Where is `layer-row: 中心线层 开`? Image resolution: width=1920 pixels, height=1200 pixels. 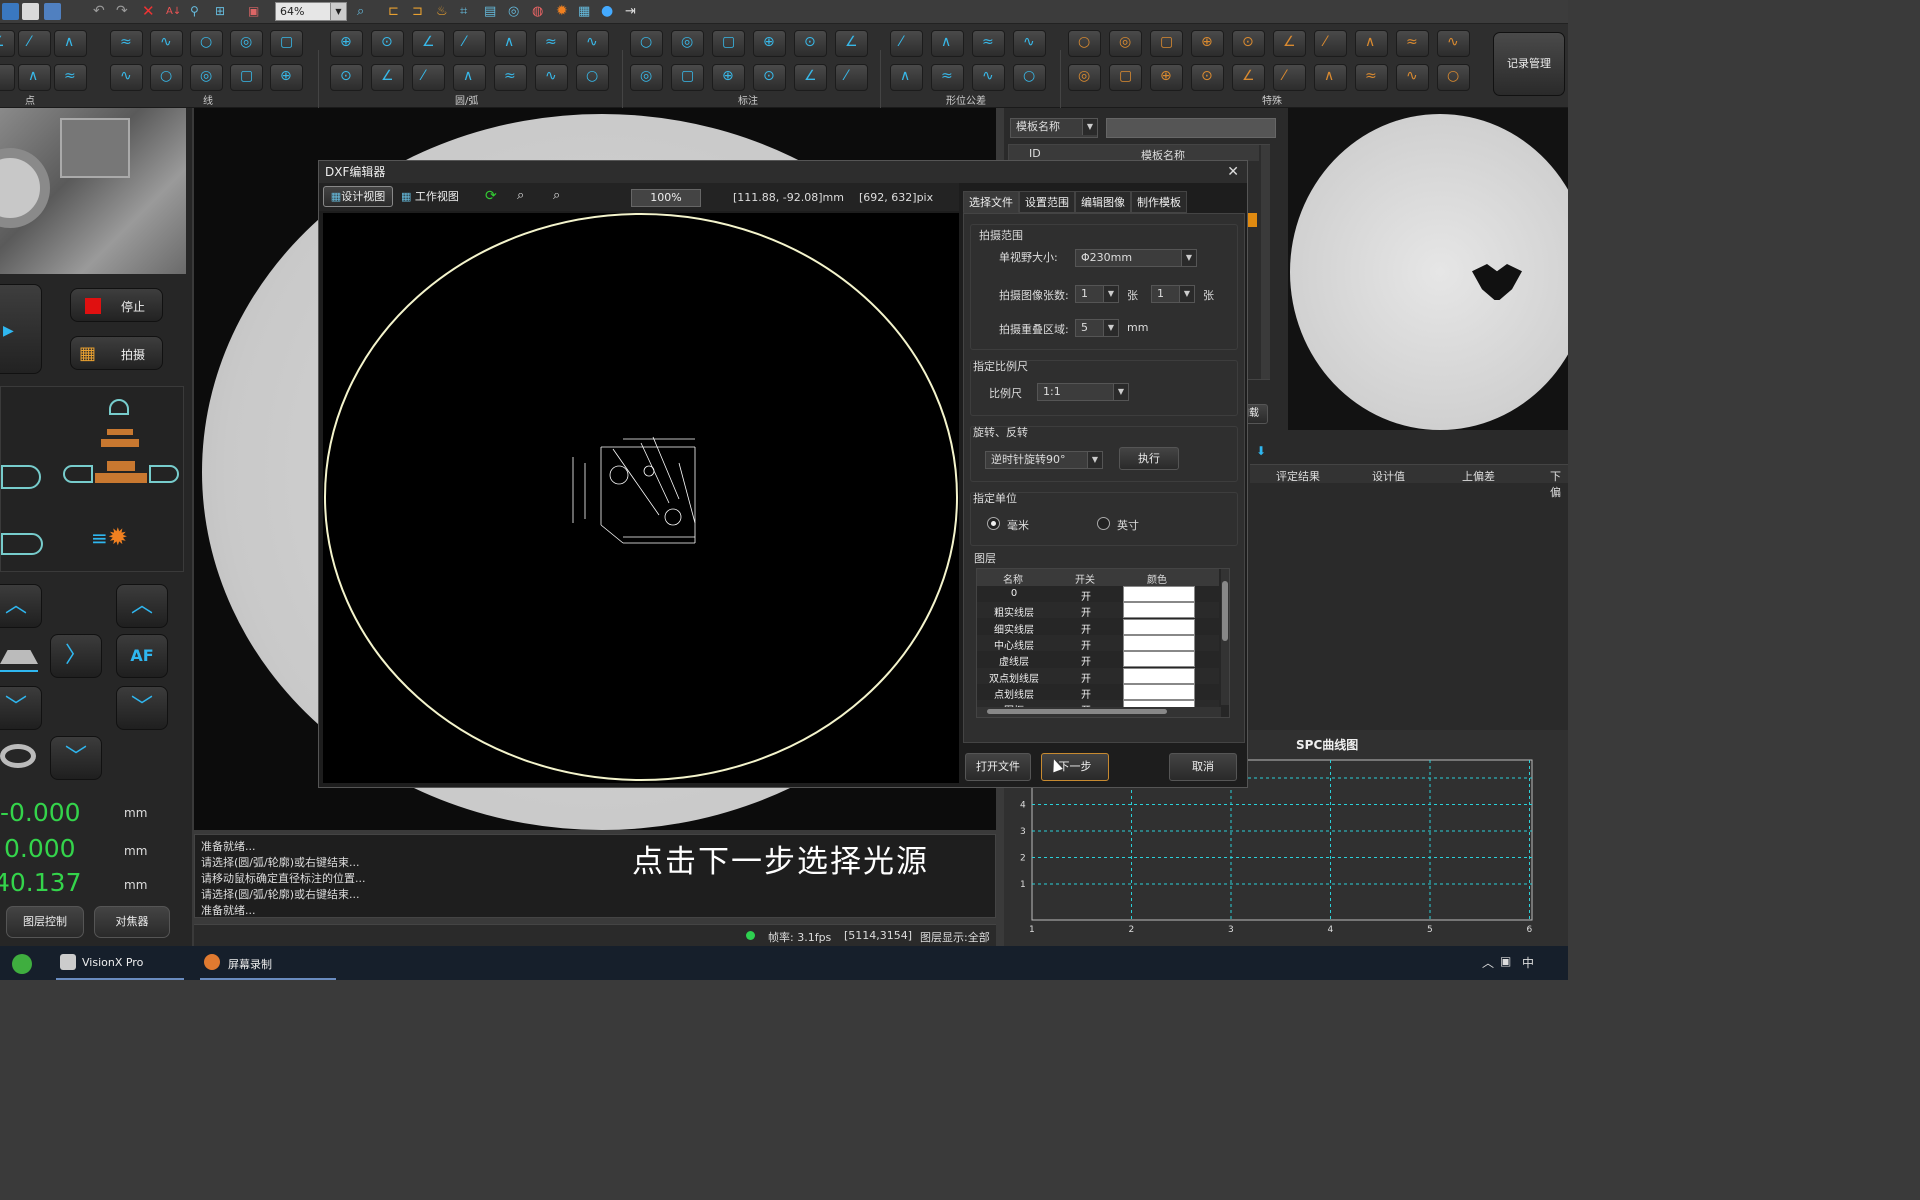 layer-row: 中心线层 开 is located at coordinates (1098, 643).